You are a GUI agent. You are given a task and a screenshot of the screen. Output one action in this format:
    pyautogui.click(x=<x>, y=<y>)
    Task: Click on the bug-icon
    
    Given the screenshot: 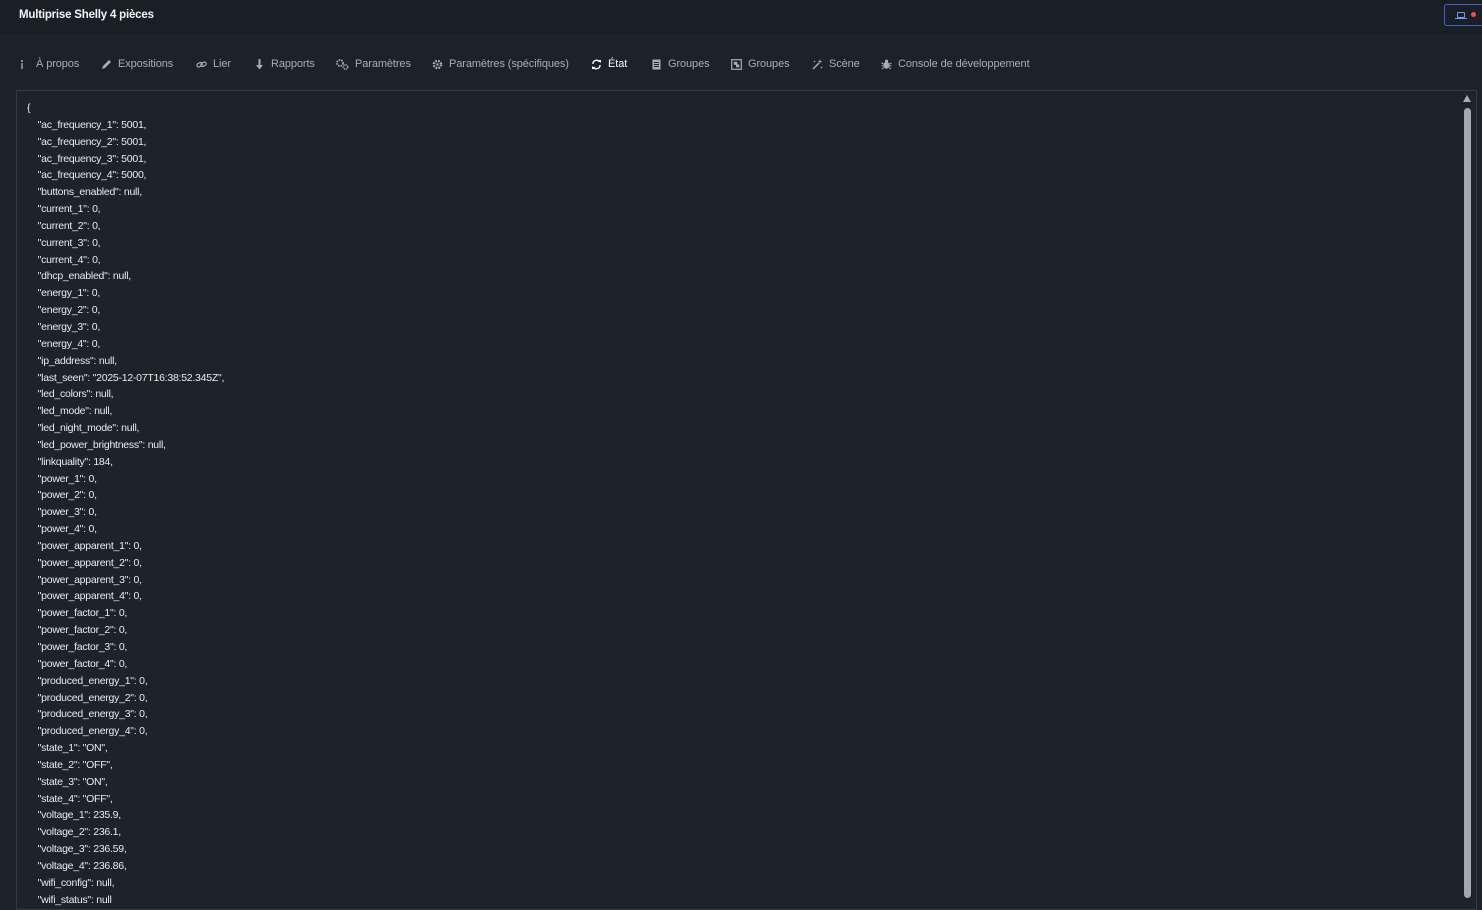 What is the action you would take?
    pyautogui.click(x=886, y=64)
    